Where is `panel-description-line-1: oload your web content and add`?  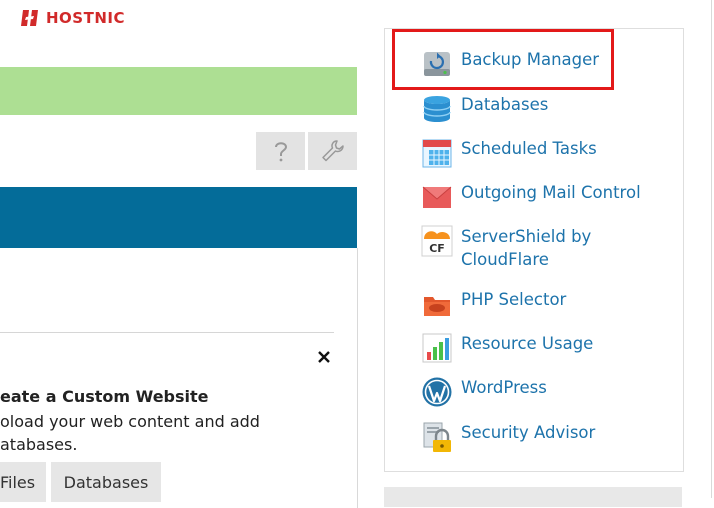
panel-description-line-1: oload your web content and add is located at coordinates (130, 421).